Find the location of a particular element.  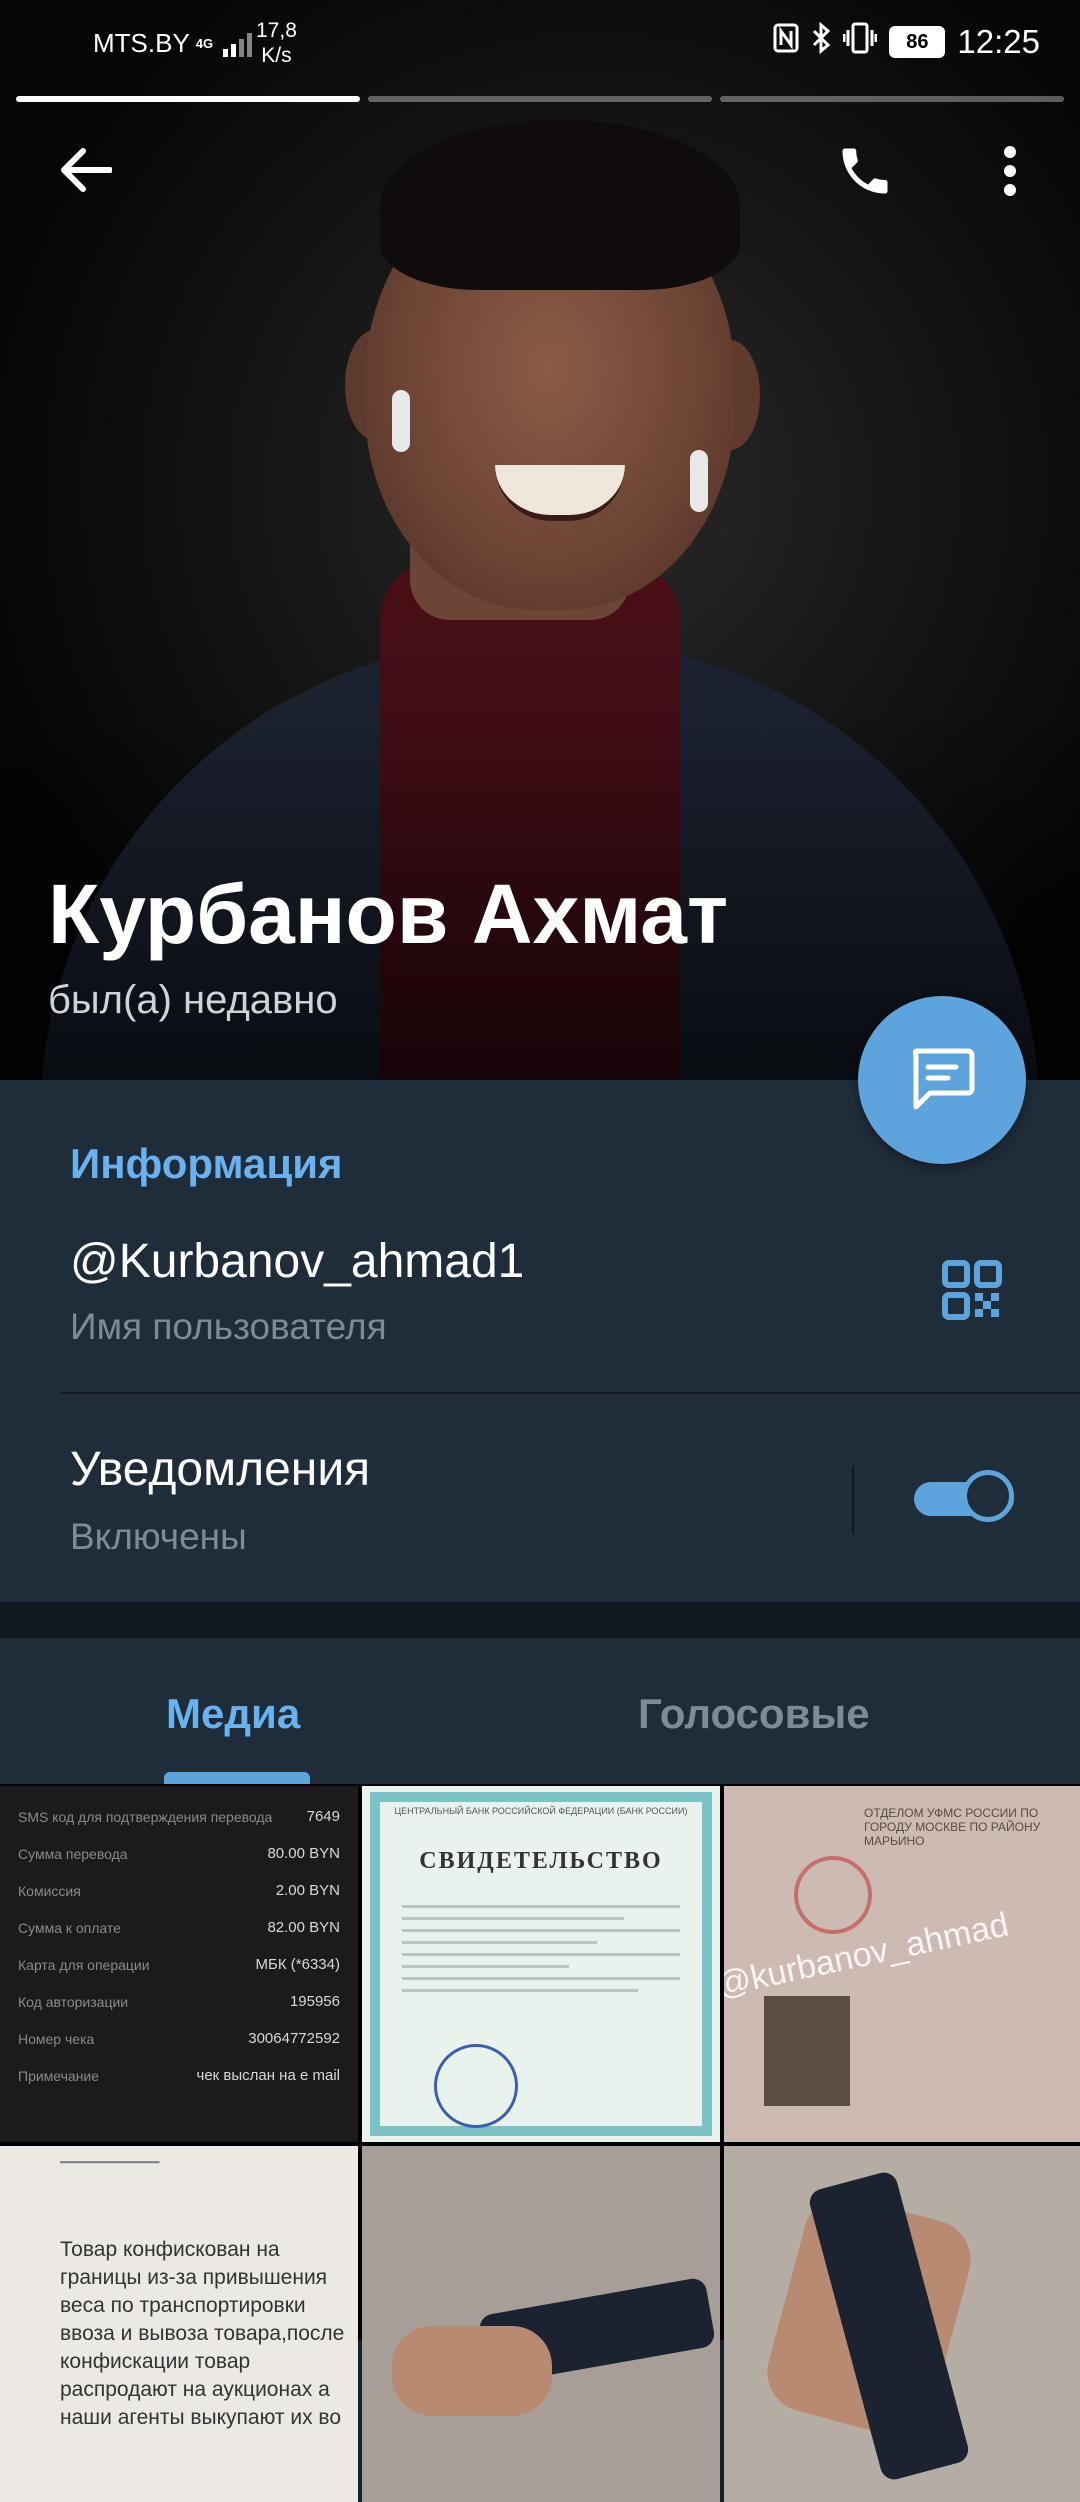

section-gap is located at coordinates (540, 1620).